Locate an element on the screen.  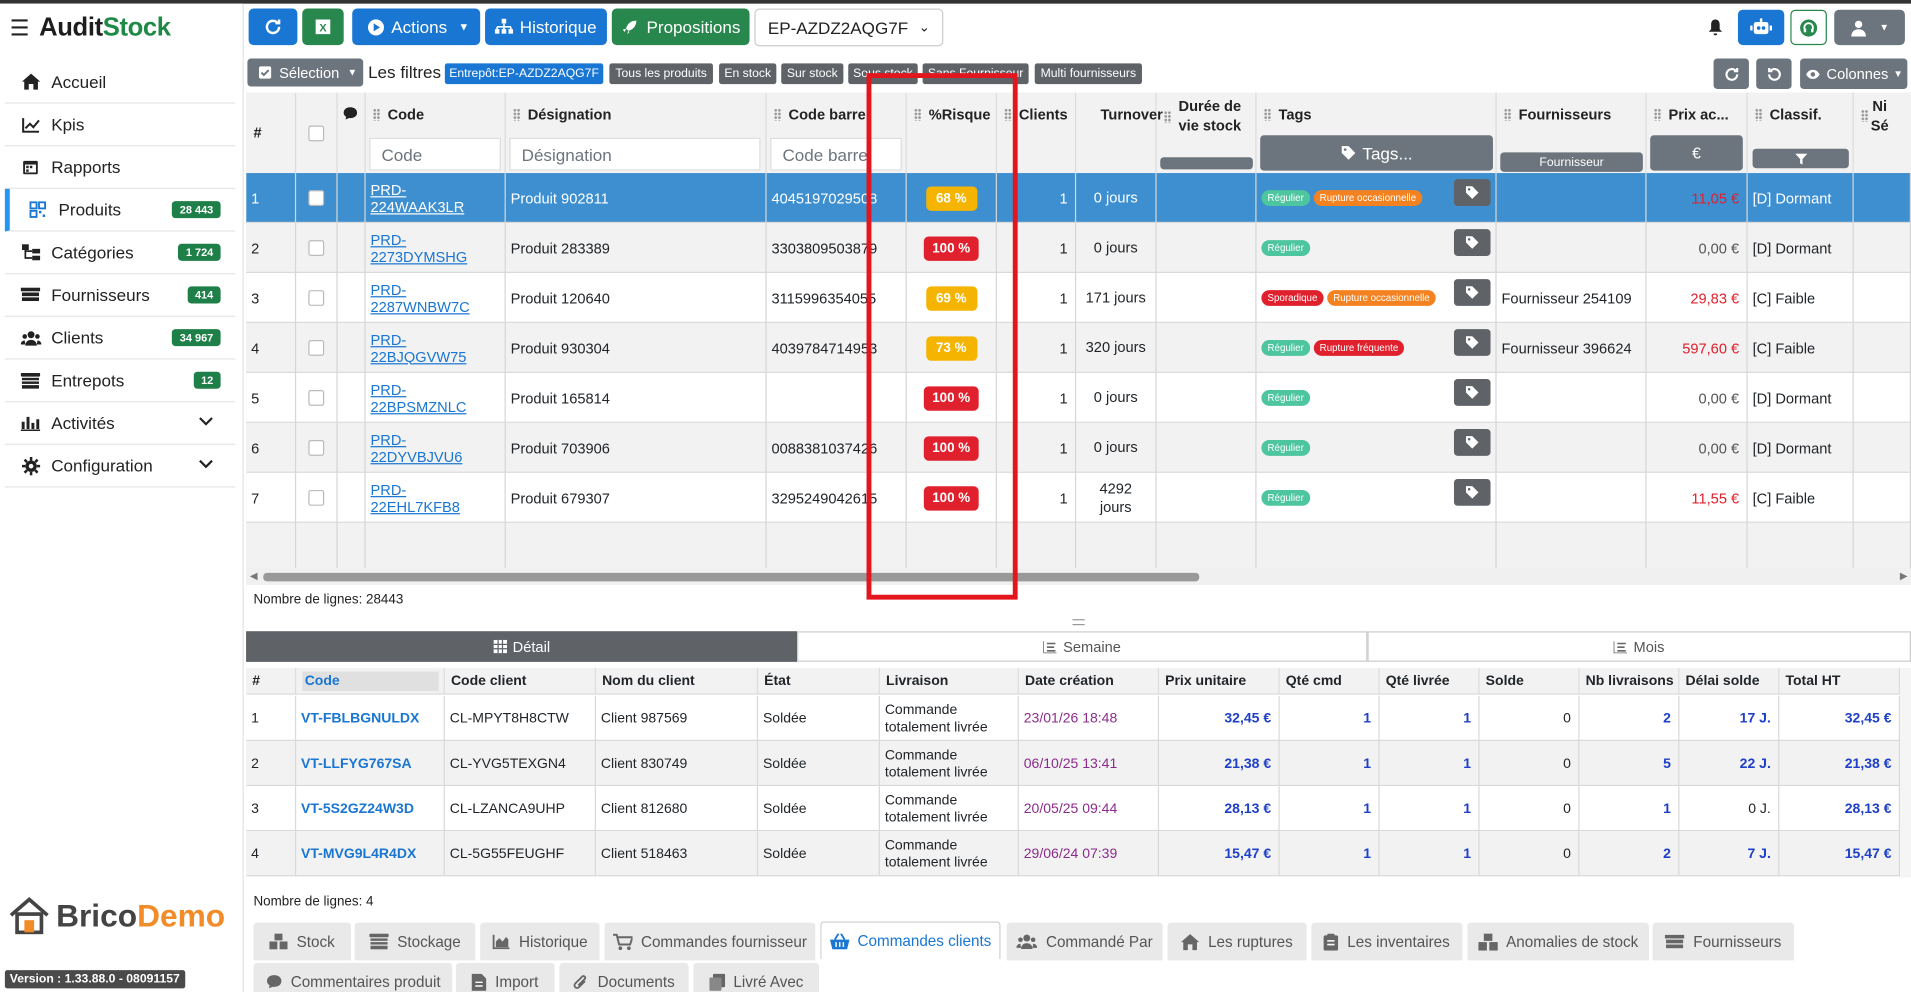
tab-stock: Stock is located at coordinates (302, 941).